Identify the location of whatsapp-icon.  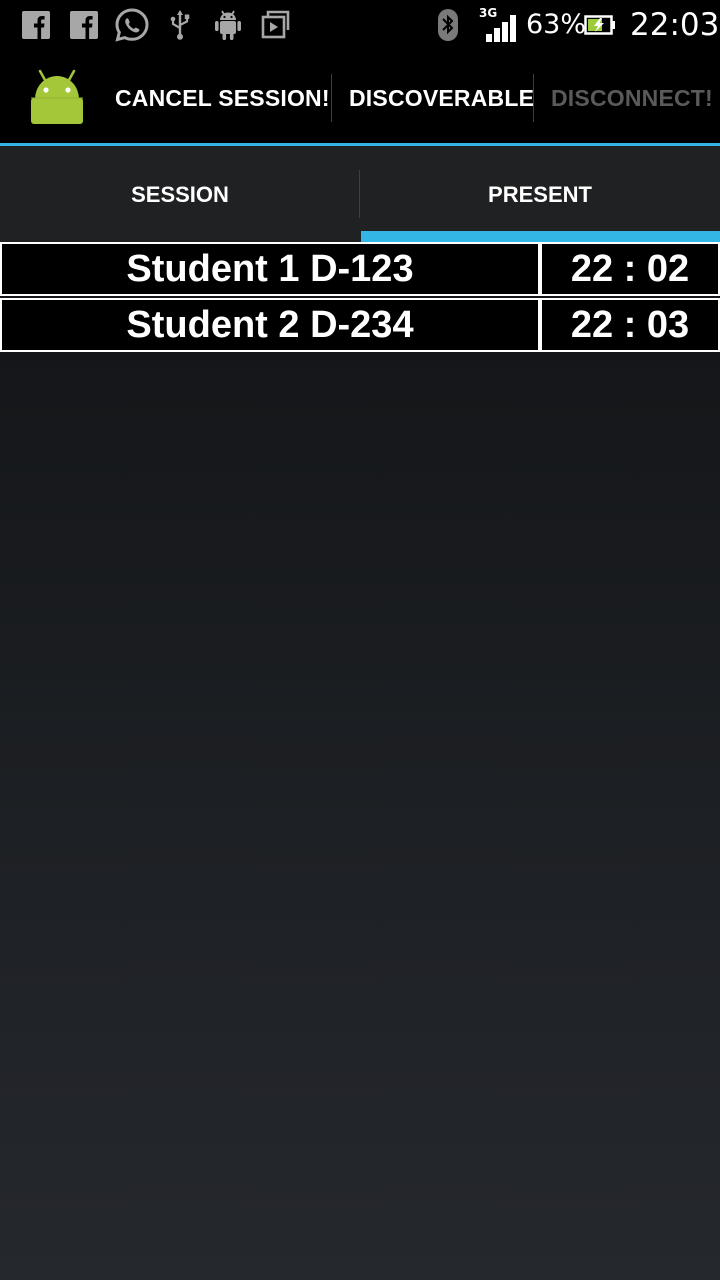
(132, 25).